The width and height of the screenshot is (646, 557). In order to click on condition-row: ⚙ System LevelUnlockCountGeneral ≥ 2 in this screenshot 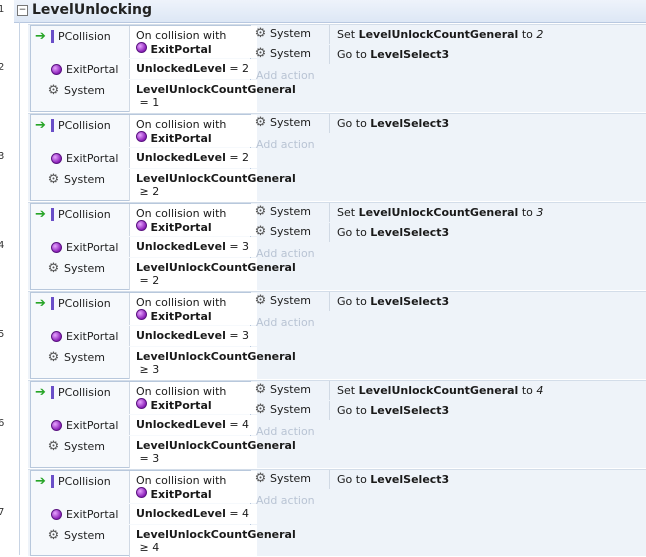, I will do `click(163, 185)`.